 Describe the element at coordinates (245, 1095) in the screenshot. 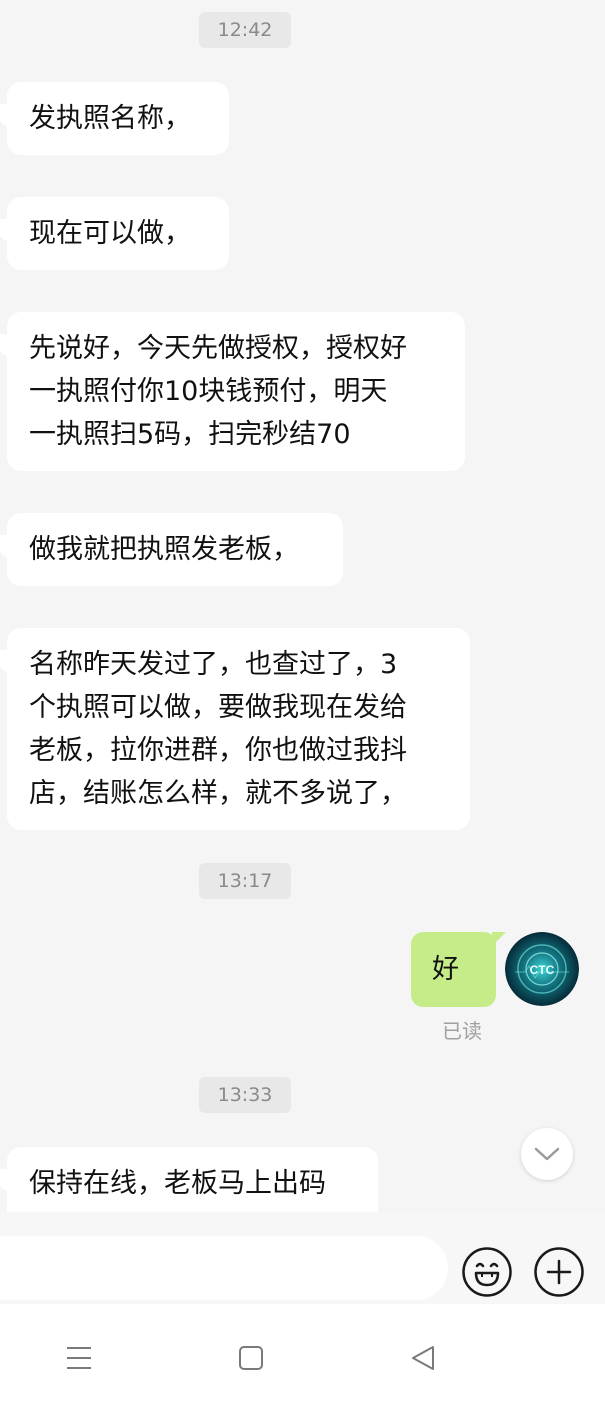

I see `timestamp: 13:33` at that location.